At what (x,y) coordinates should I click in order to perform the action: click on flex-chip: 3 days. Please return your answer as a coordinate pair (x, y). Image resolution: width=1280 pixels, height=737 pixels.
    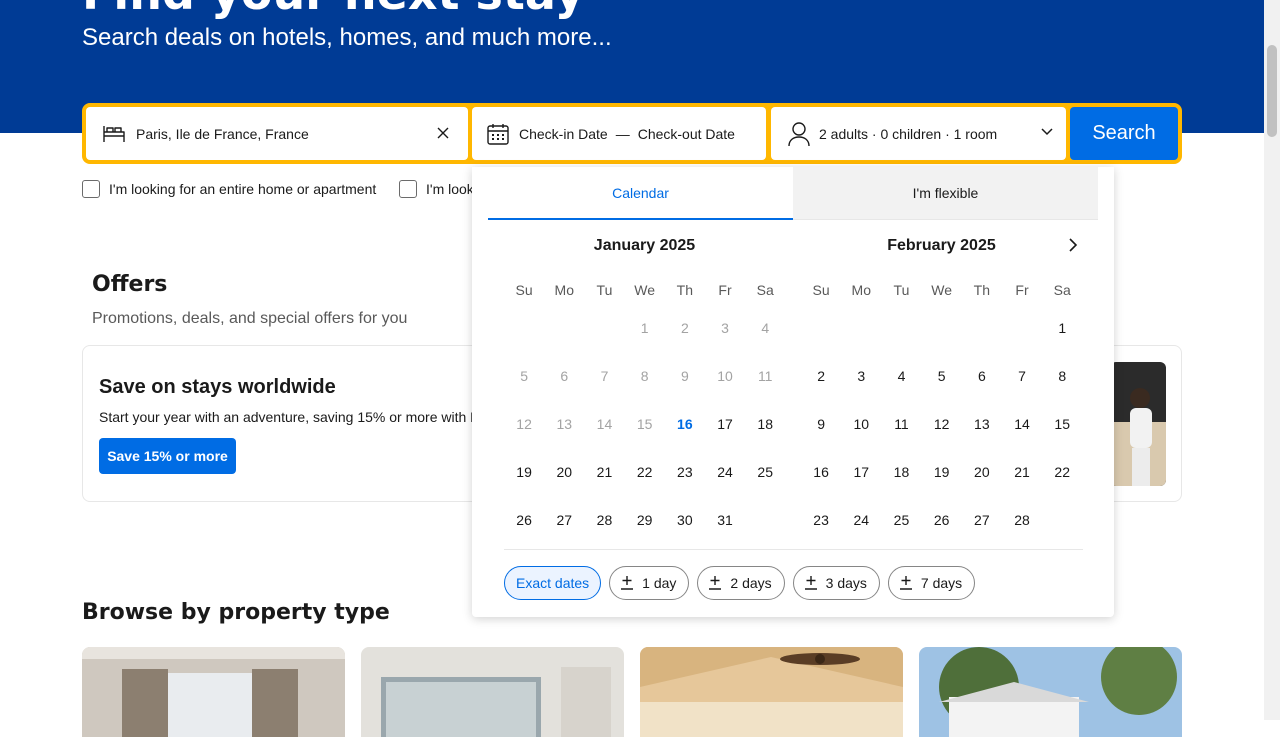
    Looking at the image, I should click on (836, 583).